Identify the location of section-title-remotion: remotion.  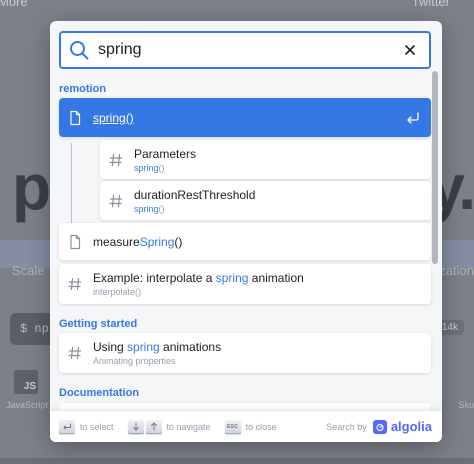
(83, 89).